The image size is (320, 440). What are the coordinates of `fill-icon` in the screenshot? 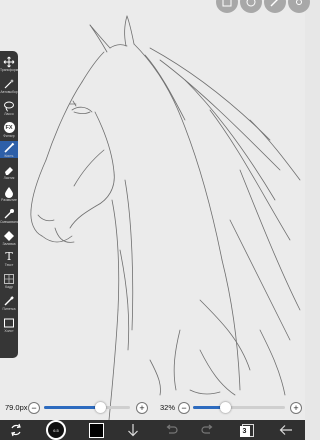 It's located at (9, 235).